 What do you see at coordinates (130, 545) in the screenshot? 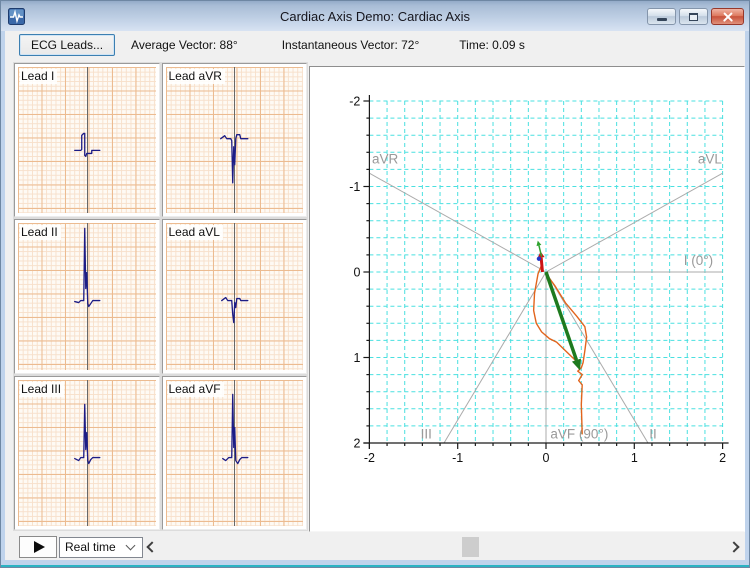
I see `chevron-down-icon` at bounding box center [130, 545].